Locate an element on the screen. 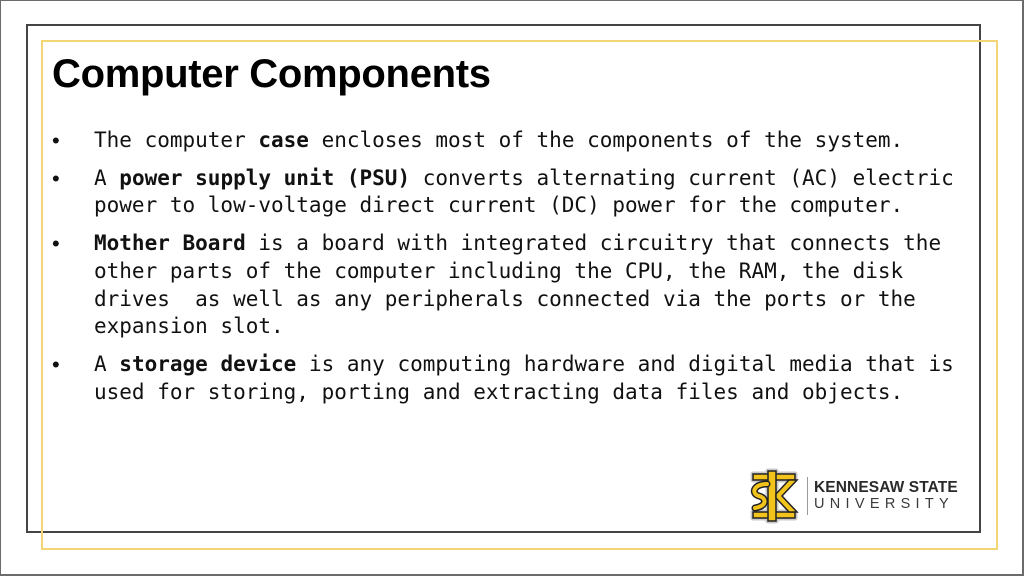 The width and height of the screenshot is (1024, 576). ksu-logo: KENNESAW STATE UNIVERSITY is located at coordinates (851, 496).